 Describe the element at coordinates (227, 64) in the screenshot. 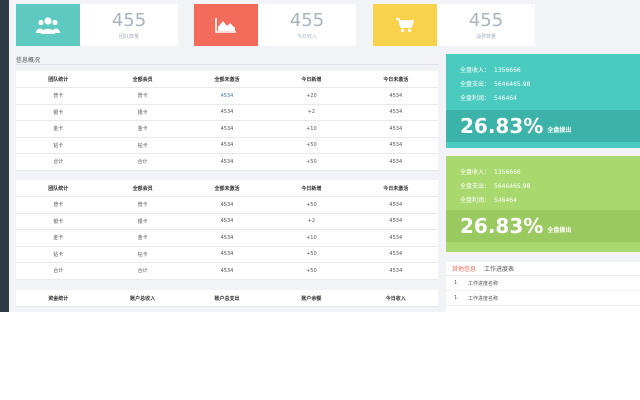

I see `divider` at that location.